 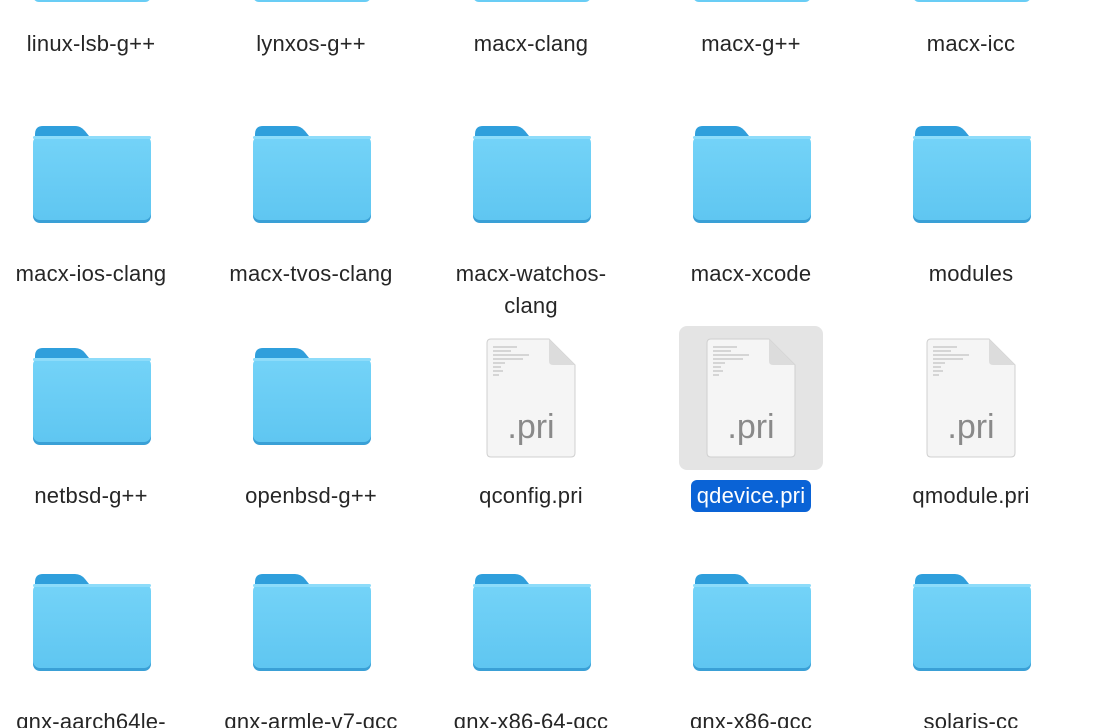 I want to click on file-item: macx-ios-clang, so click(x=100, y=197).